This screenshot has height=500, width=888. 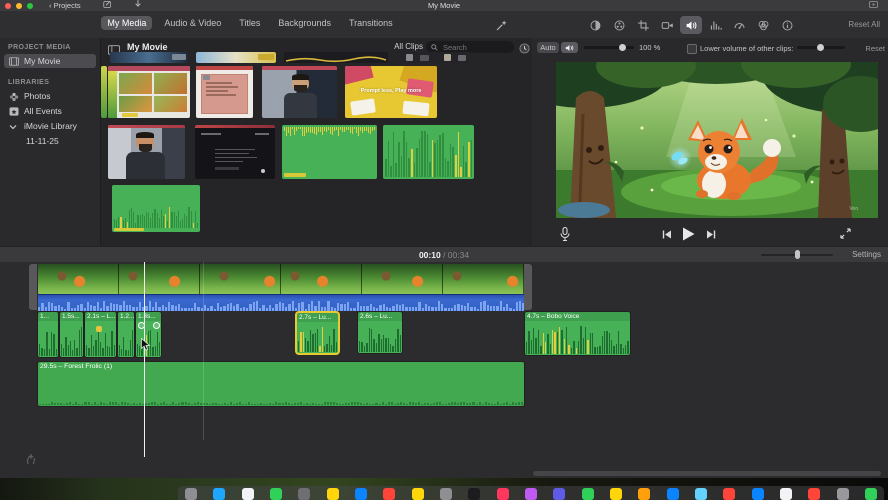 I want to click on playhead, so click(x=144, y=359).